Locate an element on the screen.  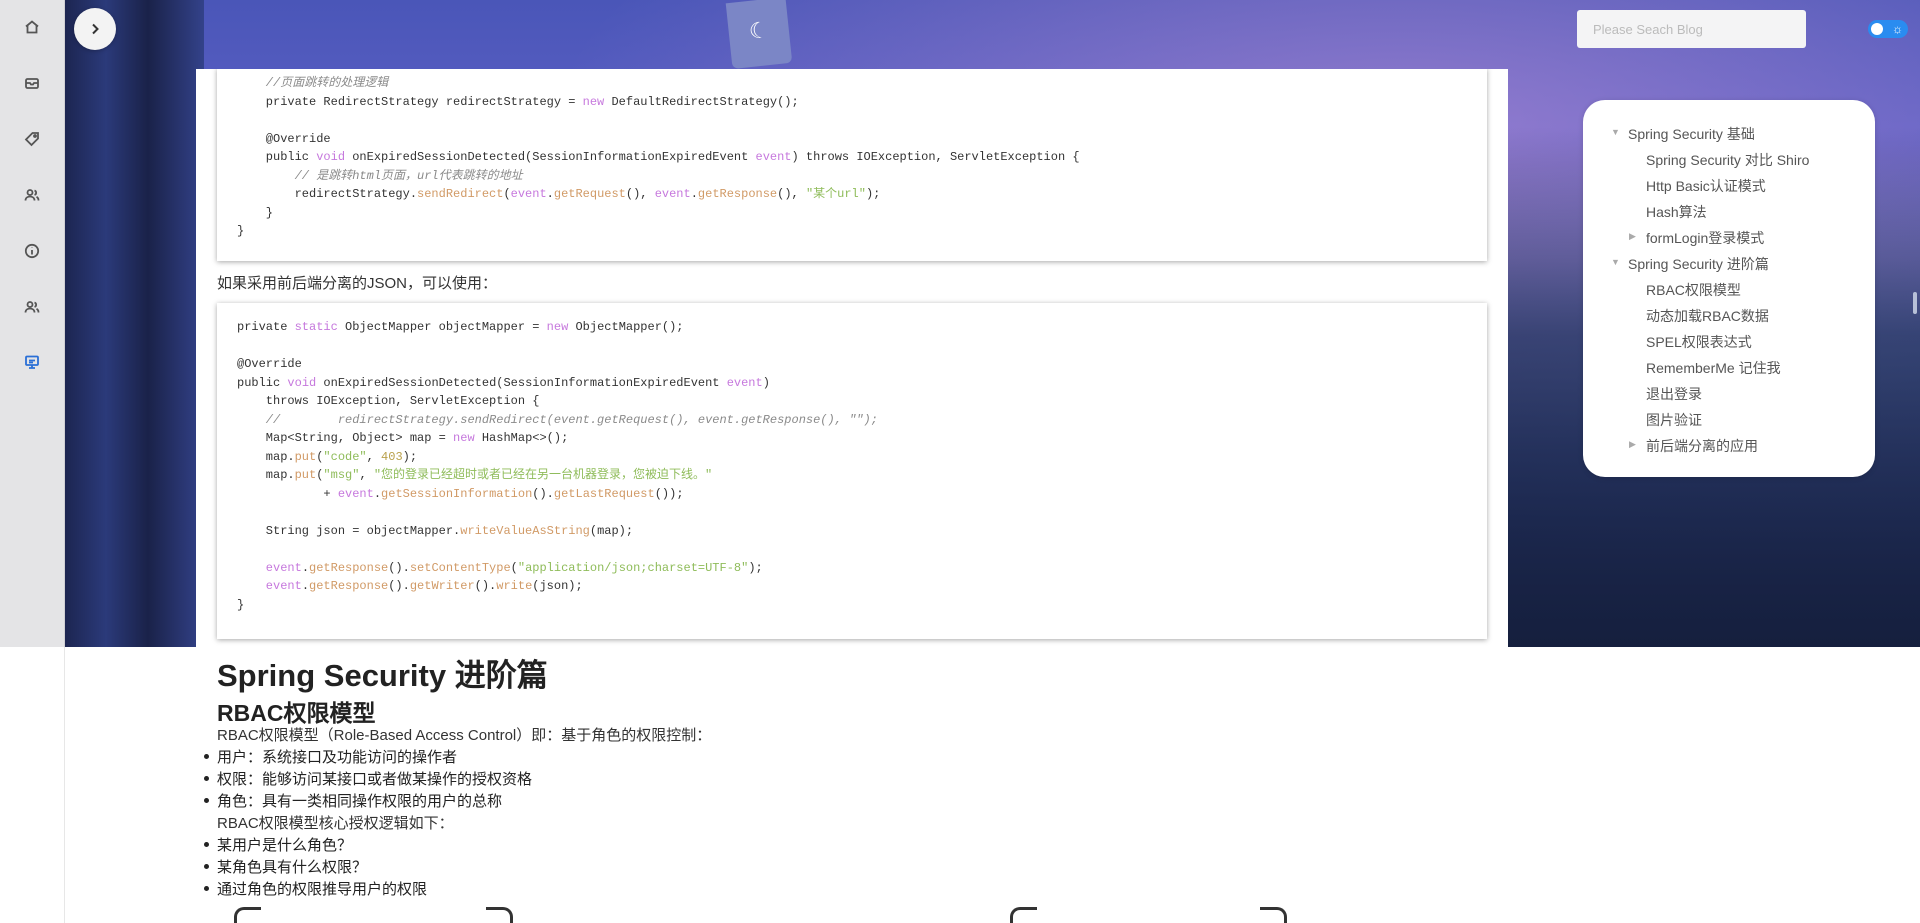
code-token: DefaultRedirectStrategy(); is located at coordinates (701, 101).